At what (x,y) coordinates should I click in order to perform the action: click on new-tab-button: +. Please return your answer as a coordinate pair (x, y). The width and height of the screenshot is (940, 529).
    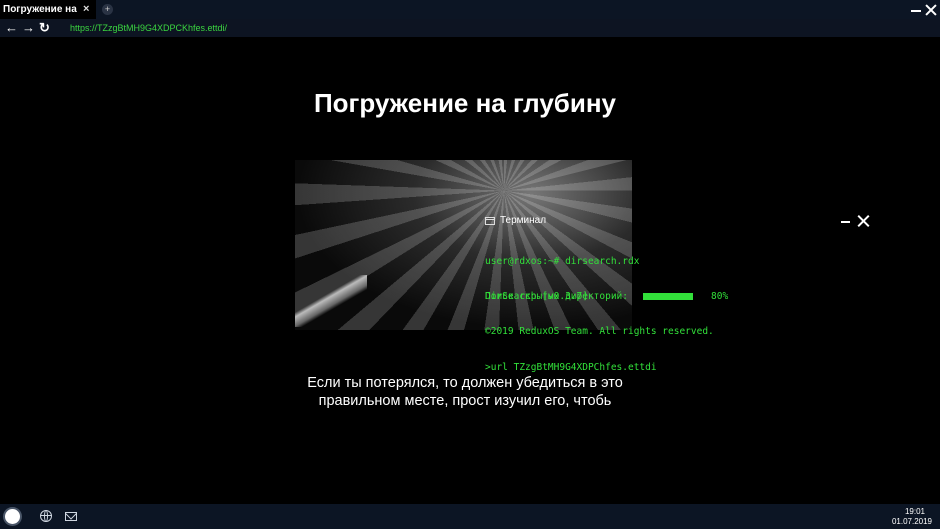
    Looking at the image, I should click on (107, 9).